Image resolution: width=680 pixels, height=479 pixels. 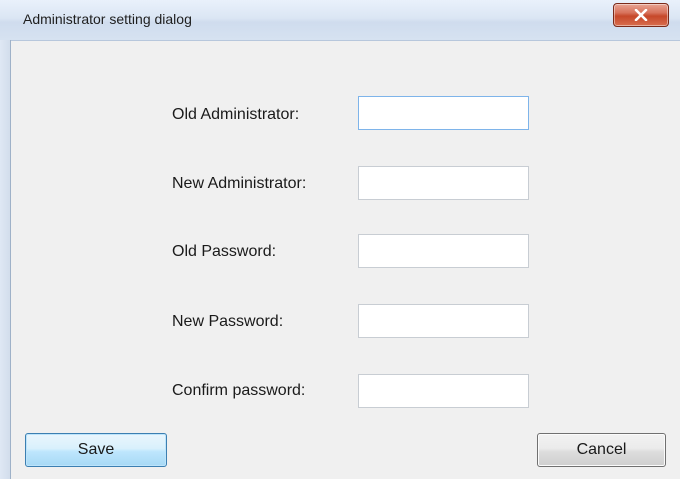 I want to click on old-administrator-label: Old Administrator:, so click(x=236, y=114).